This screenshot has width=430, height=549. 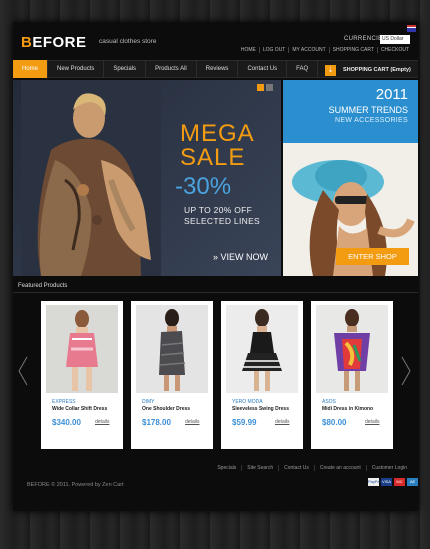 I want to click on nav-specials: Specials, so click(x=125, y=69).